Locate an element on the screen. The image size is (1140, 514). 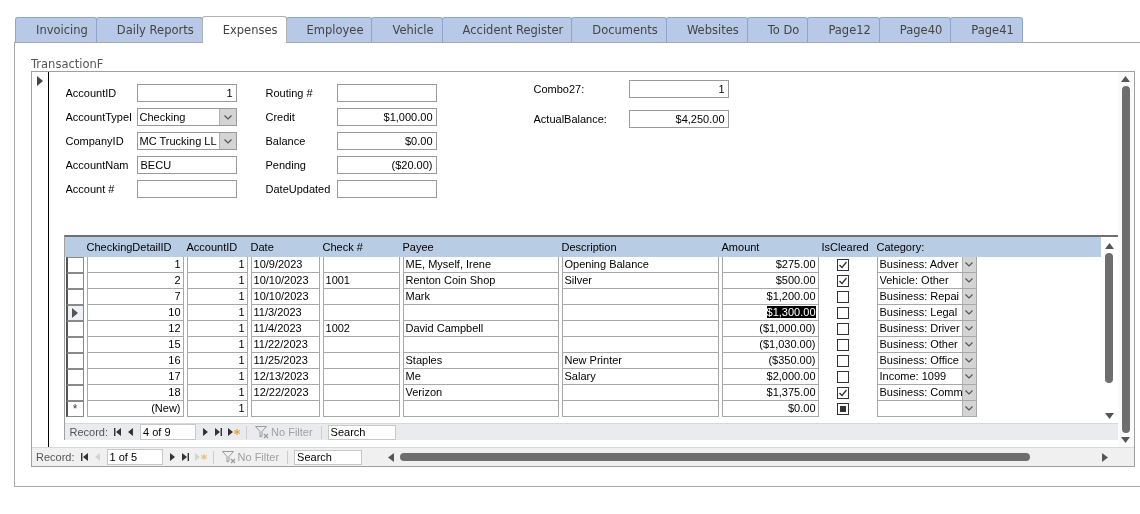
combo-box: Income: 1099 is located at coordinates (926, 377).